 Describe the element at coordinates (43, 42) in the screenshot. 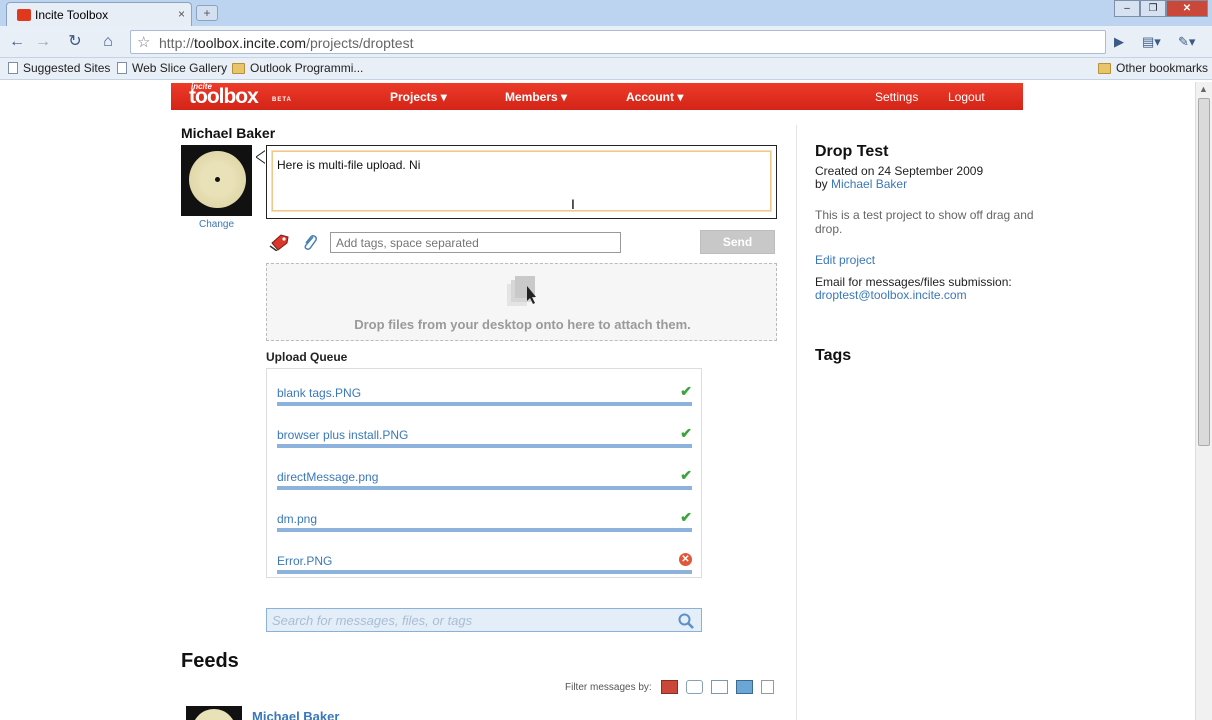

I see `forward-arrow-icon: →` at that location.